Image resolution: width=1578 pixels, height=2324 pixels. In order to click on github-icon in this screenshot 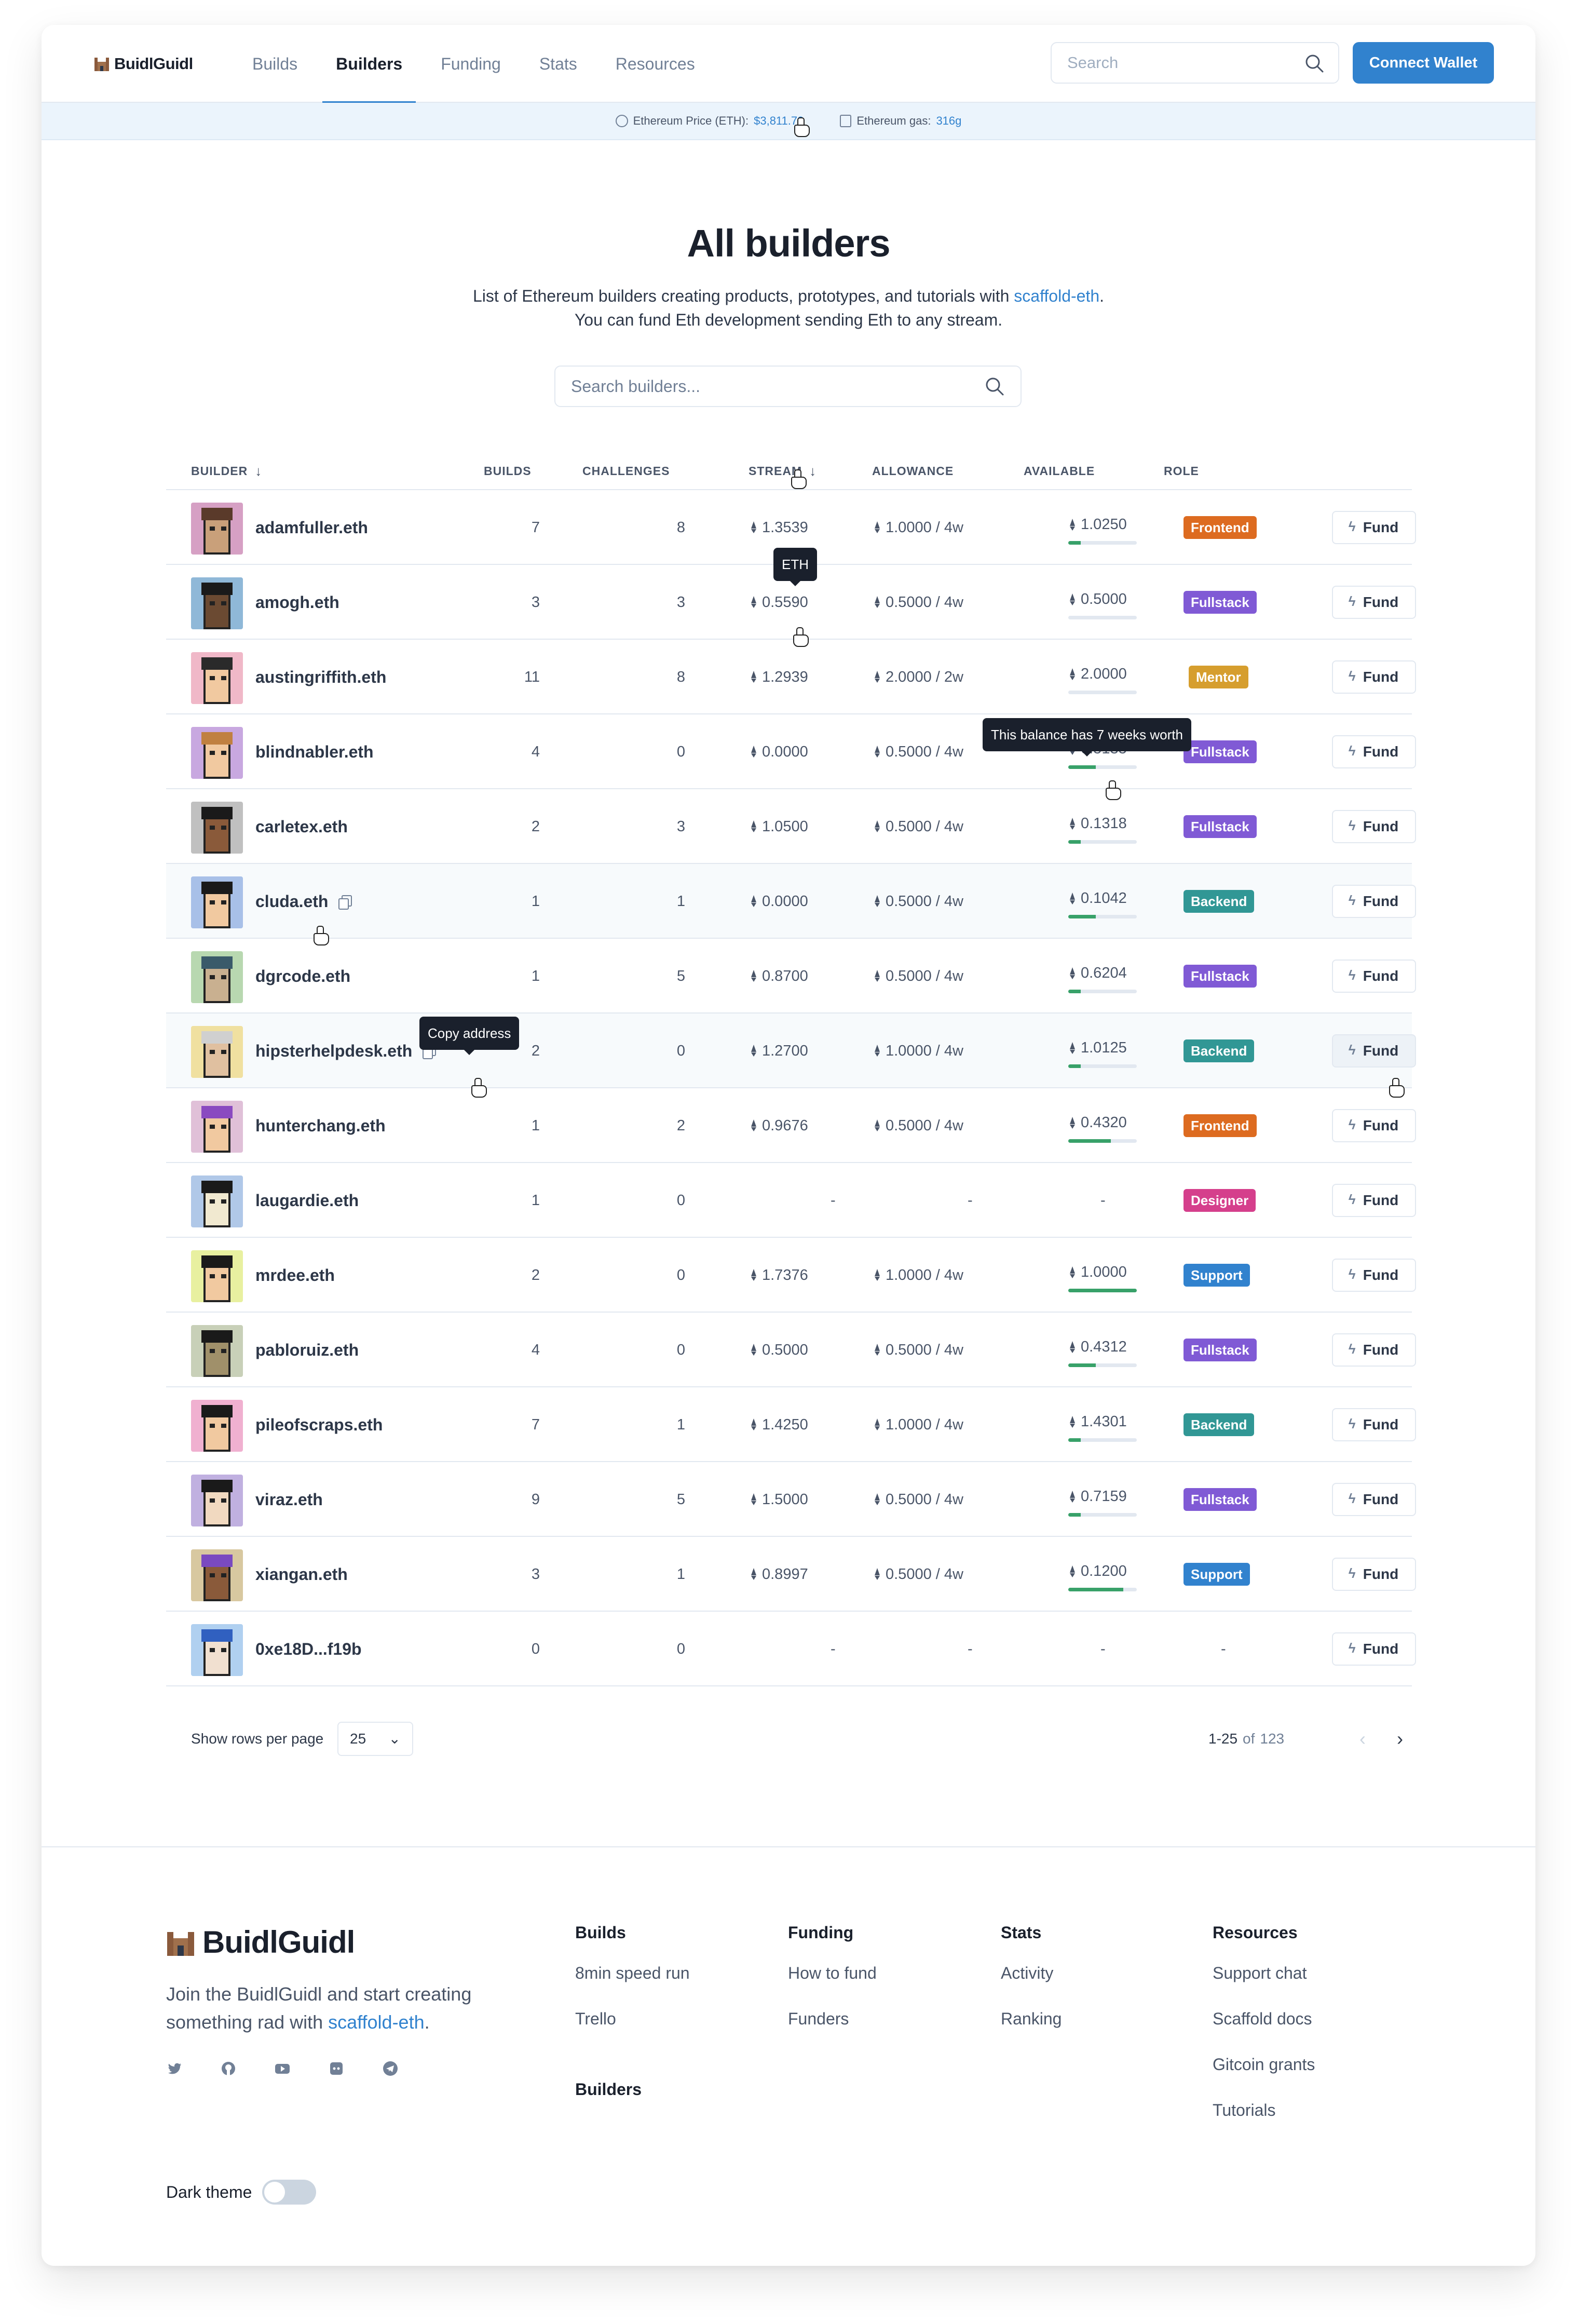, I will do `click(228, 2068)`.